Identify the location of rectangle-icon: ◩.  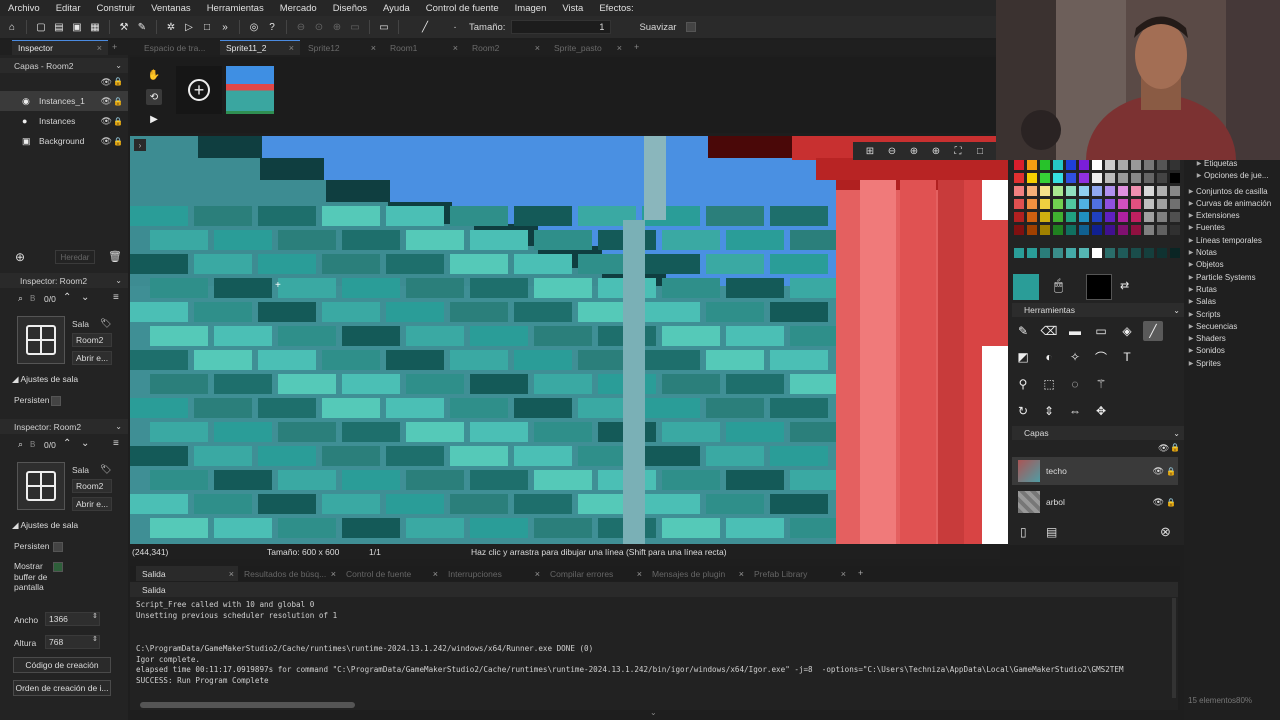
(1023, 357).